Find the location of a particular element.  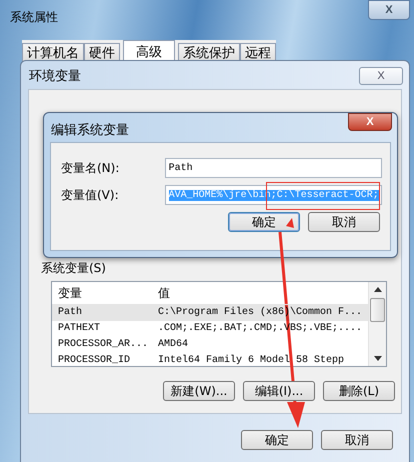

dialog-title: 编辑系统变量 is located at coordinates (90, 130).